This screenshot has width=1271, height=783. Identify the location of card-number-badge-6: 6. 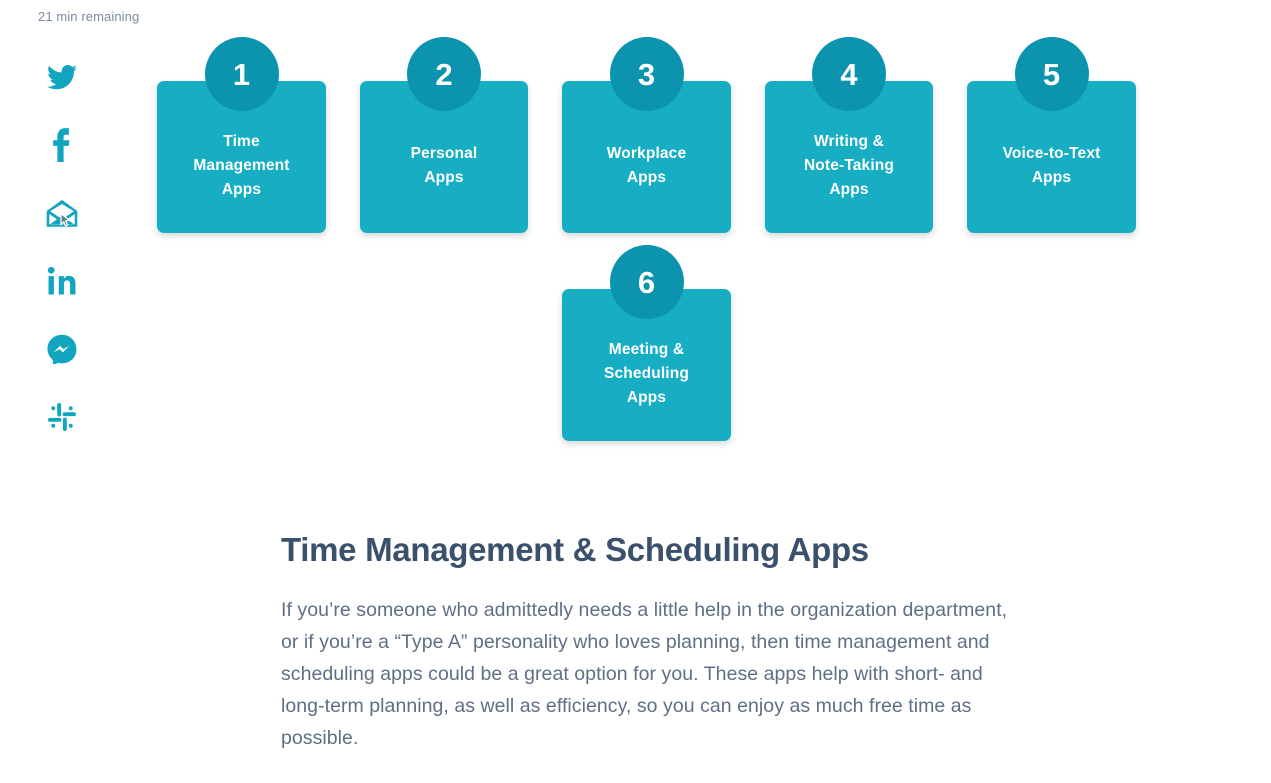
(646, 282).